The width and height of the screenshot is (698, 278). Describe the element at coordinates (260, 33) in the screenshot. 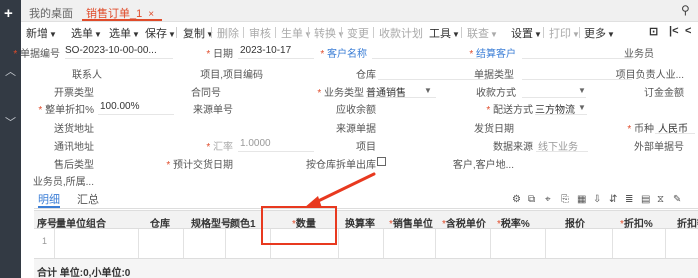

I see `audit-button: 审核` at that location.